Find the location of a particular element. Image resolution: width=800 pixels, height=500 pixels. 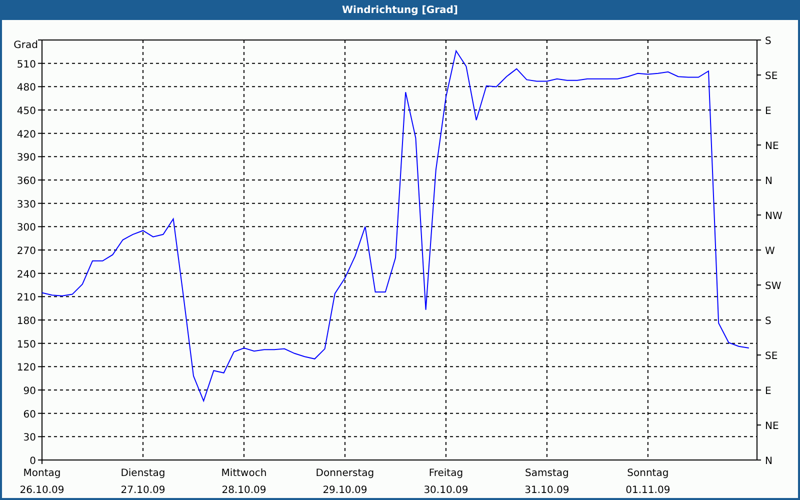

axis-label: 360 is located at coordinates (26, 181).